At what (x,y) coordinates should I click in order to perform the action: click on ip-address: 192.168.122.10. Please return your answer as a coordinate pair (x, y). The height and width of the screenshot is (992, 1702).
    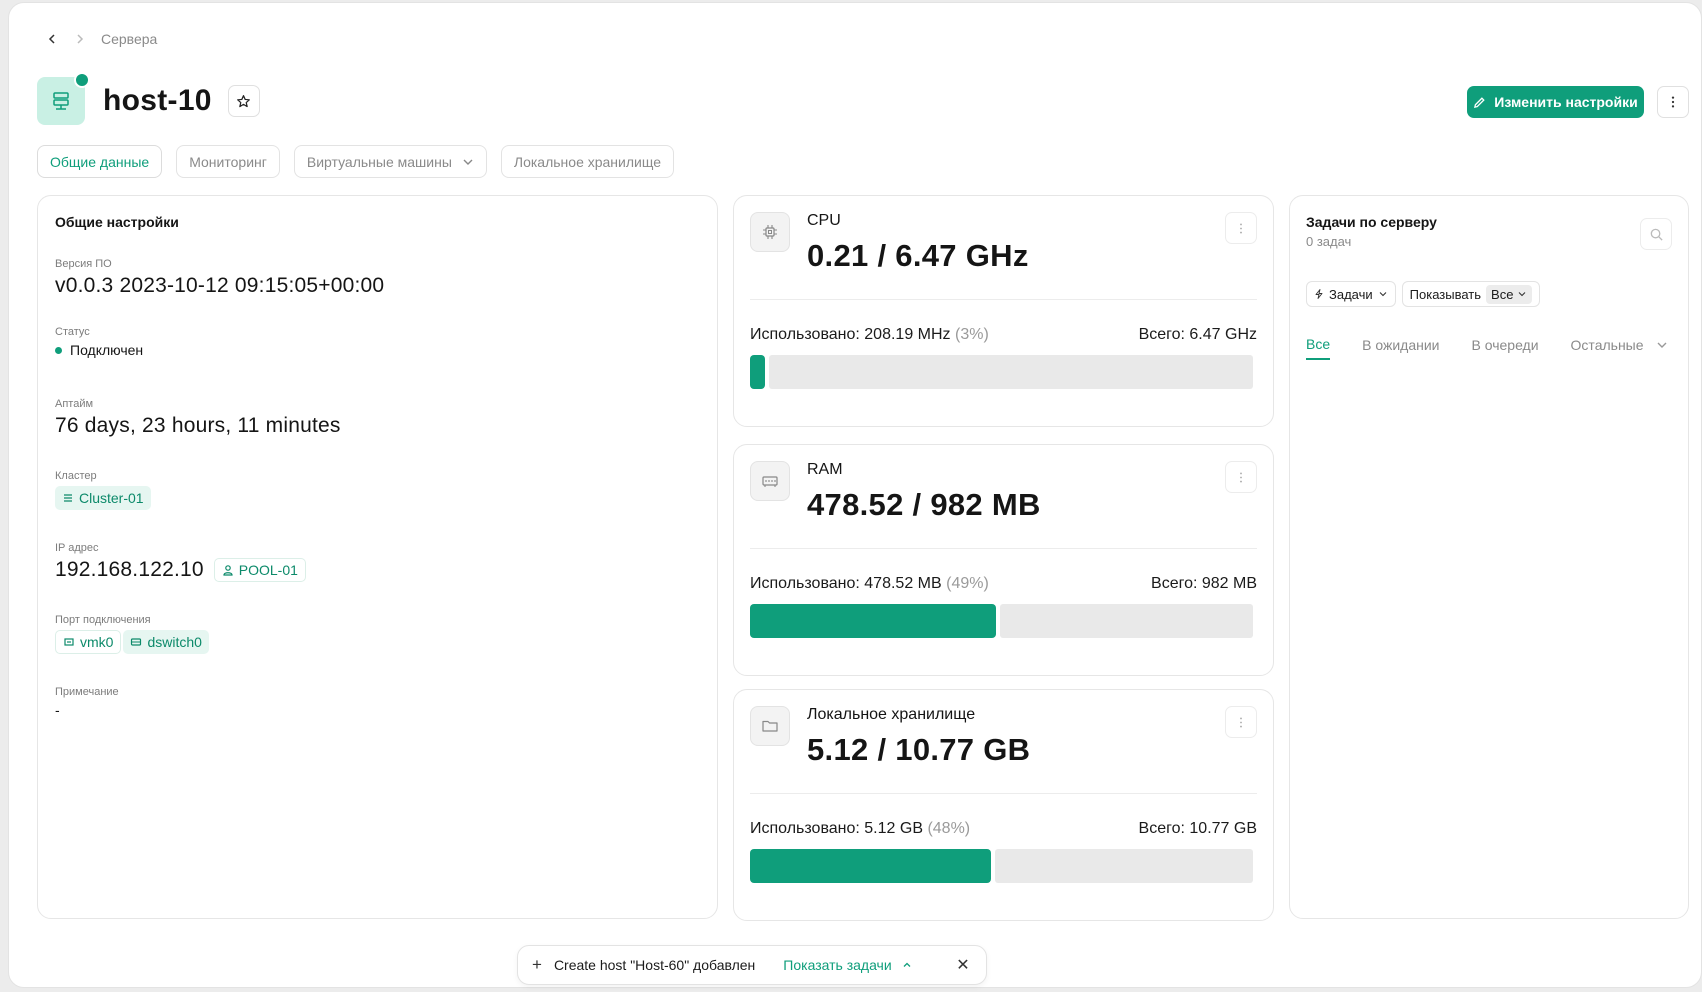
    Looking at the image, I should click on (129, 569).